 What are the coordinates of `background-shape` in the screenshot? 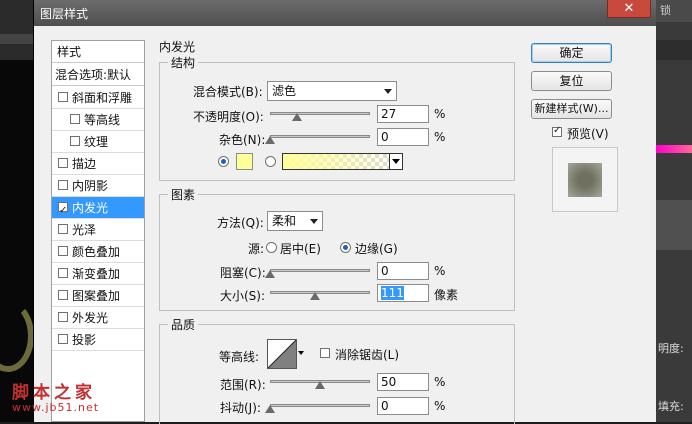 It's located at (17, 336).